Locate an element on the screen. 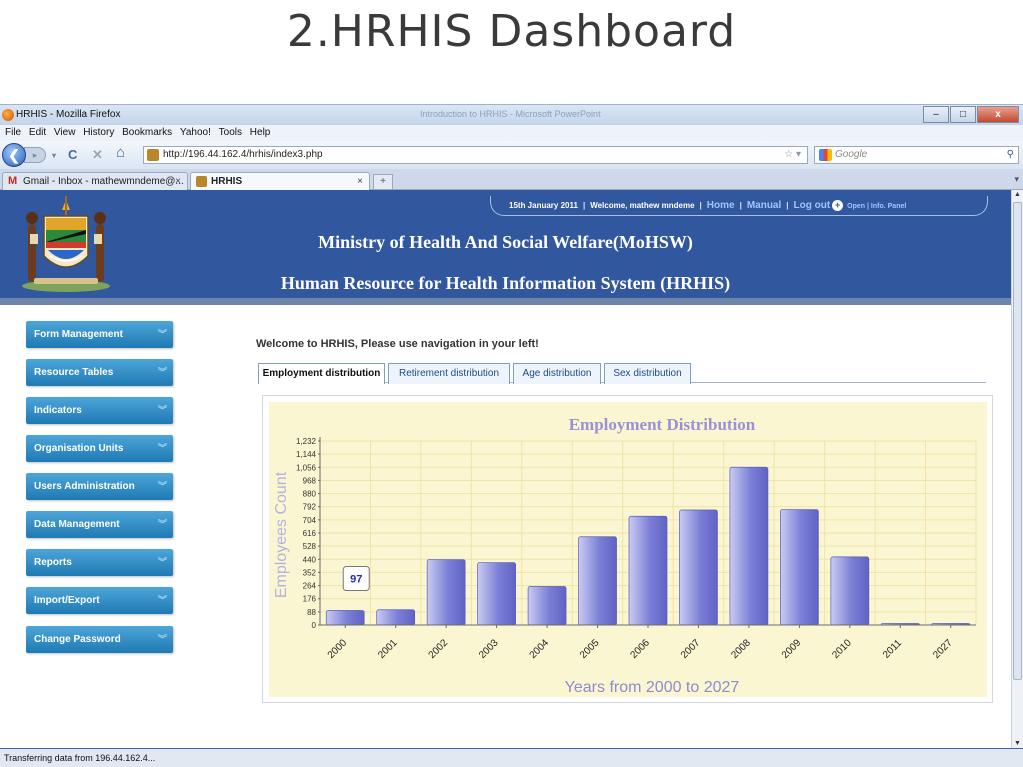  menu-history: History is located at coordinates (98, 133).